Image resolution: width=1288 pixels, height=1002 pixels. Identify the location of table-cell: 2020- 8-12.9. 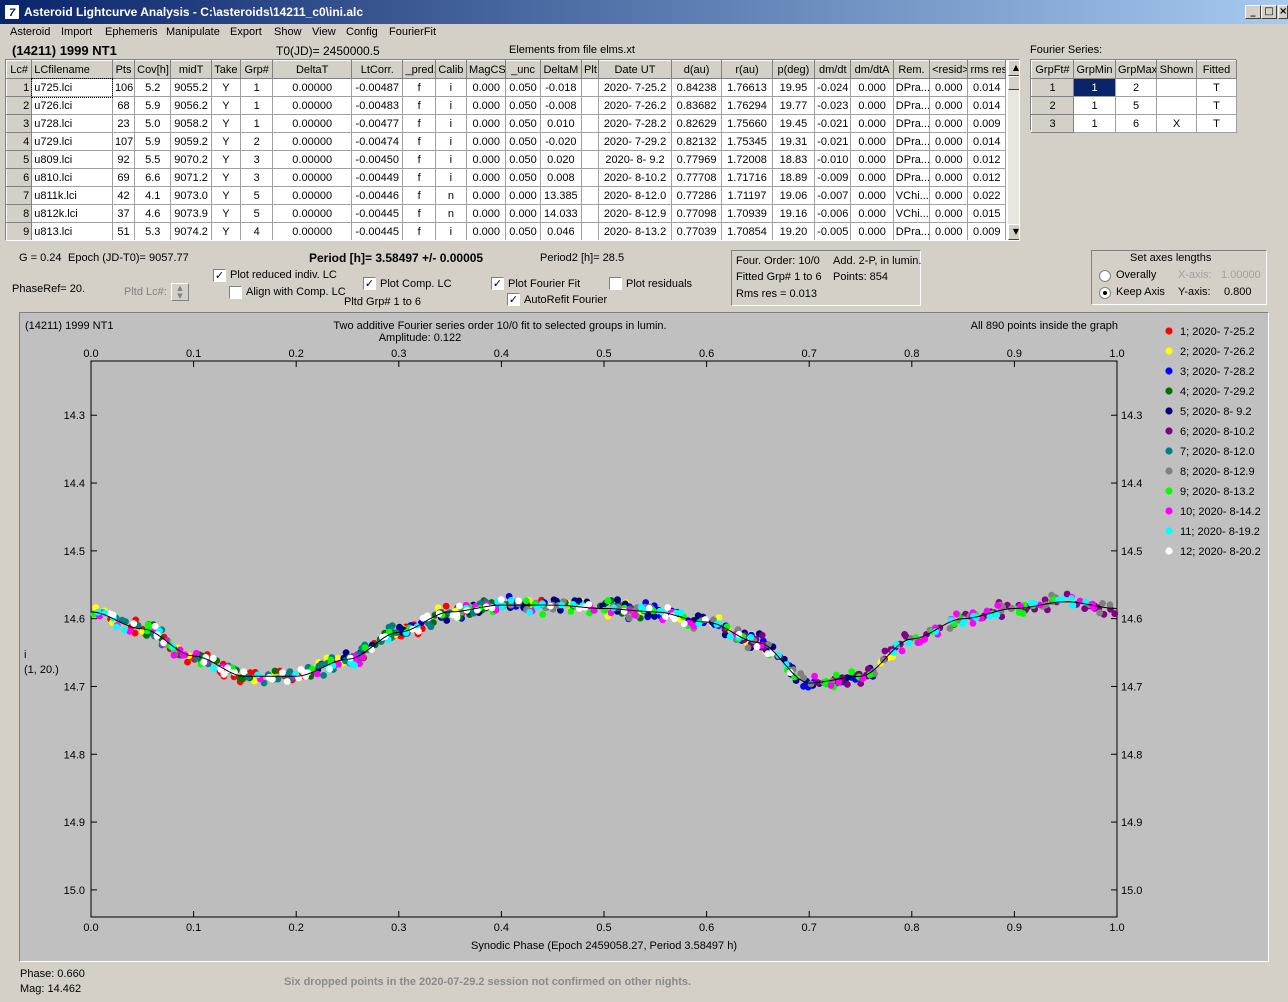
(635, 213).